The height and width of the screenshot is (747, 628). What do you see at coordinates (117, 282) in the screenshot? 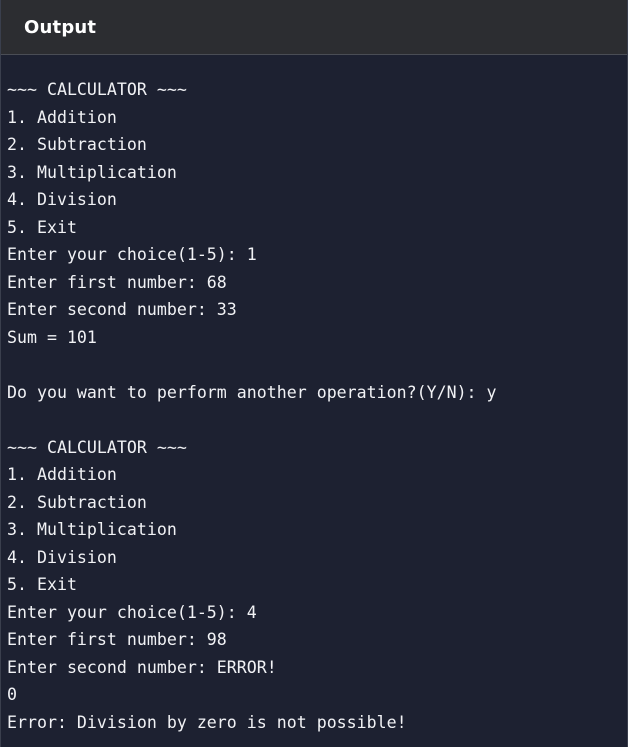
I see `console-line: Enter first number: 68` at bounding box center [117, 282].